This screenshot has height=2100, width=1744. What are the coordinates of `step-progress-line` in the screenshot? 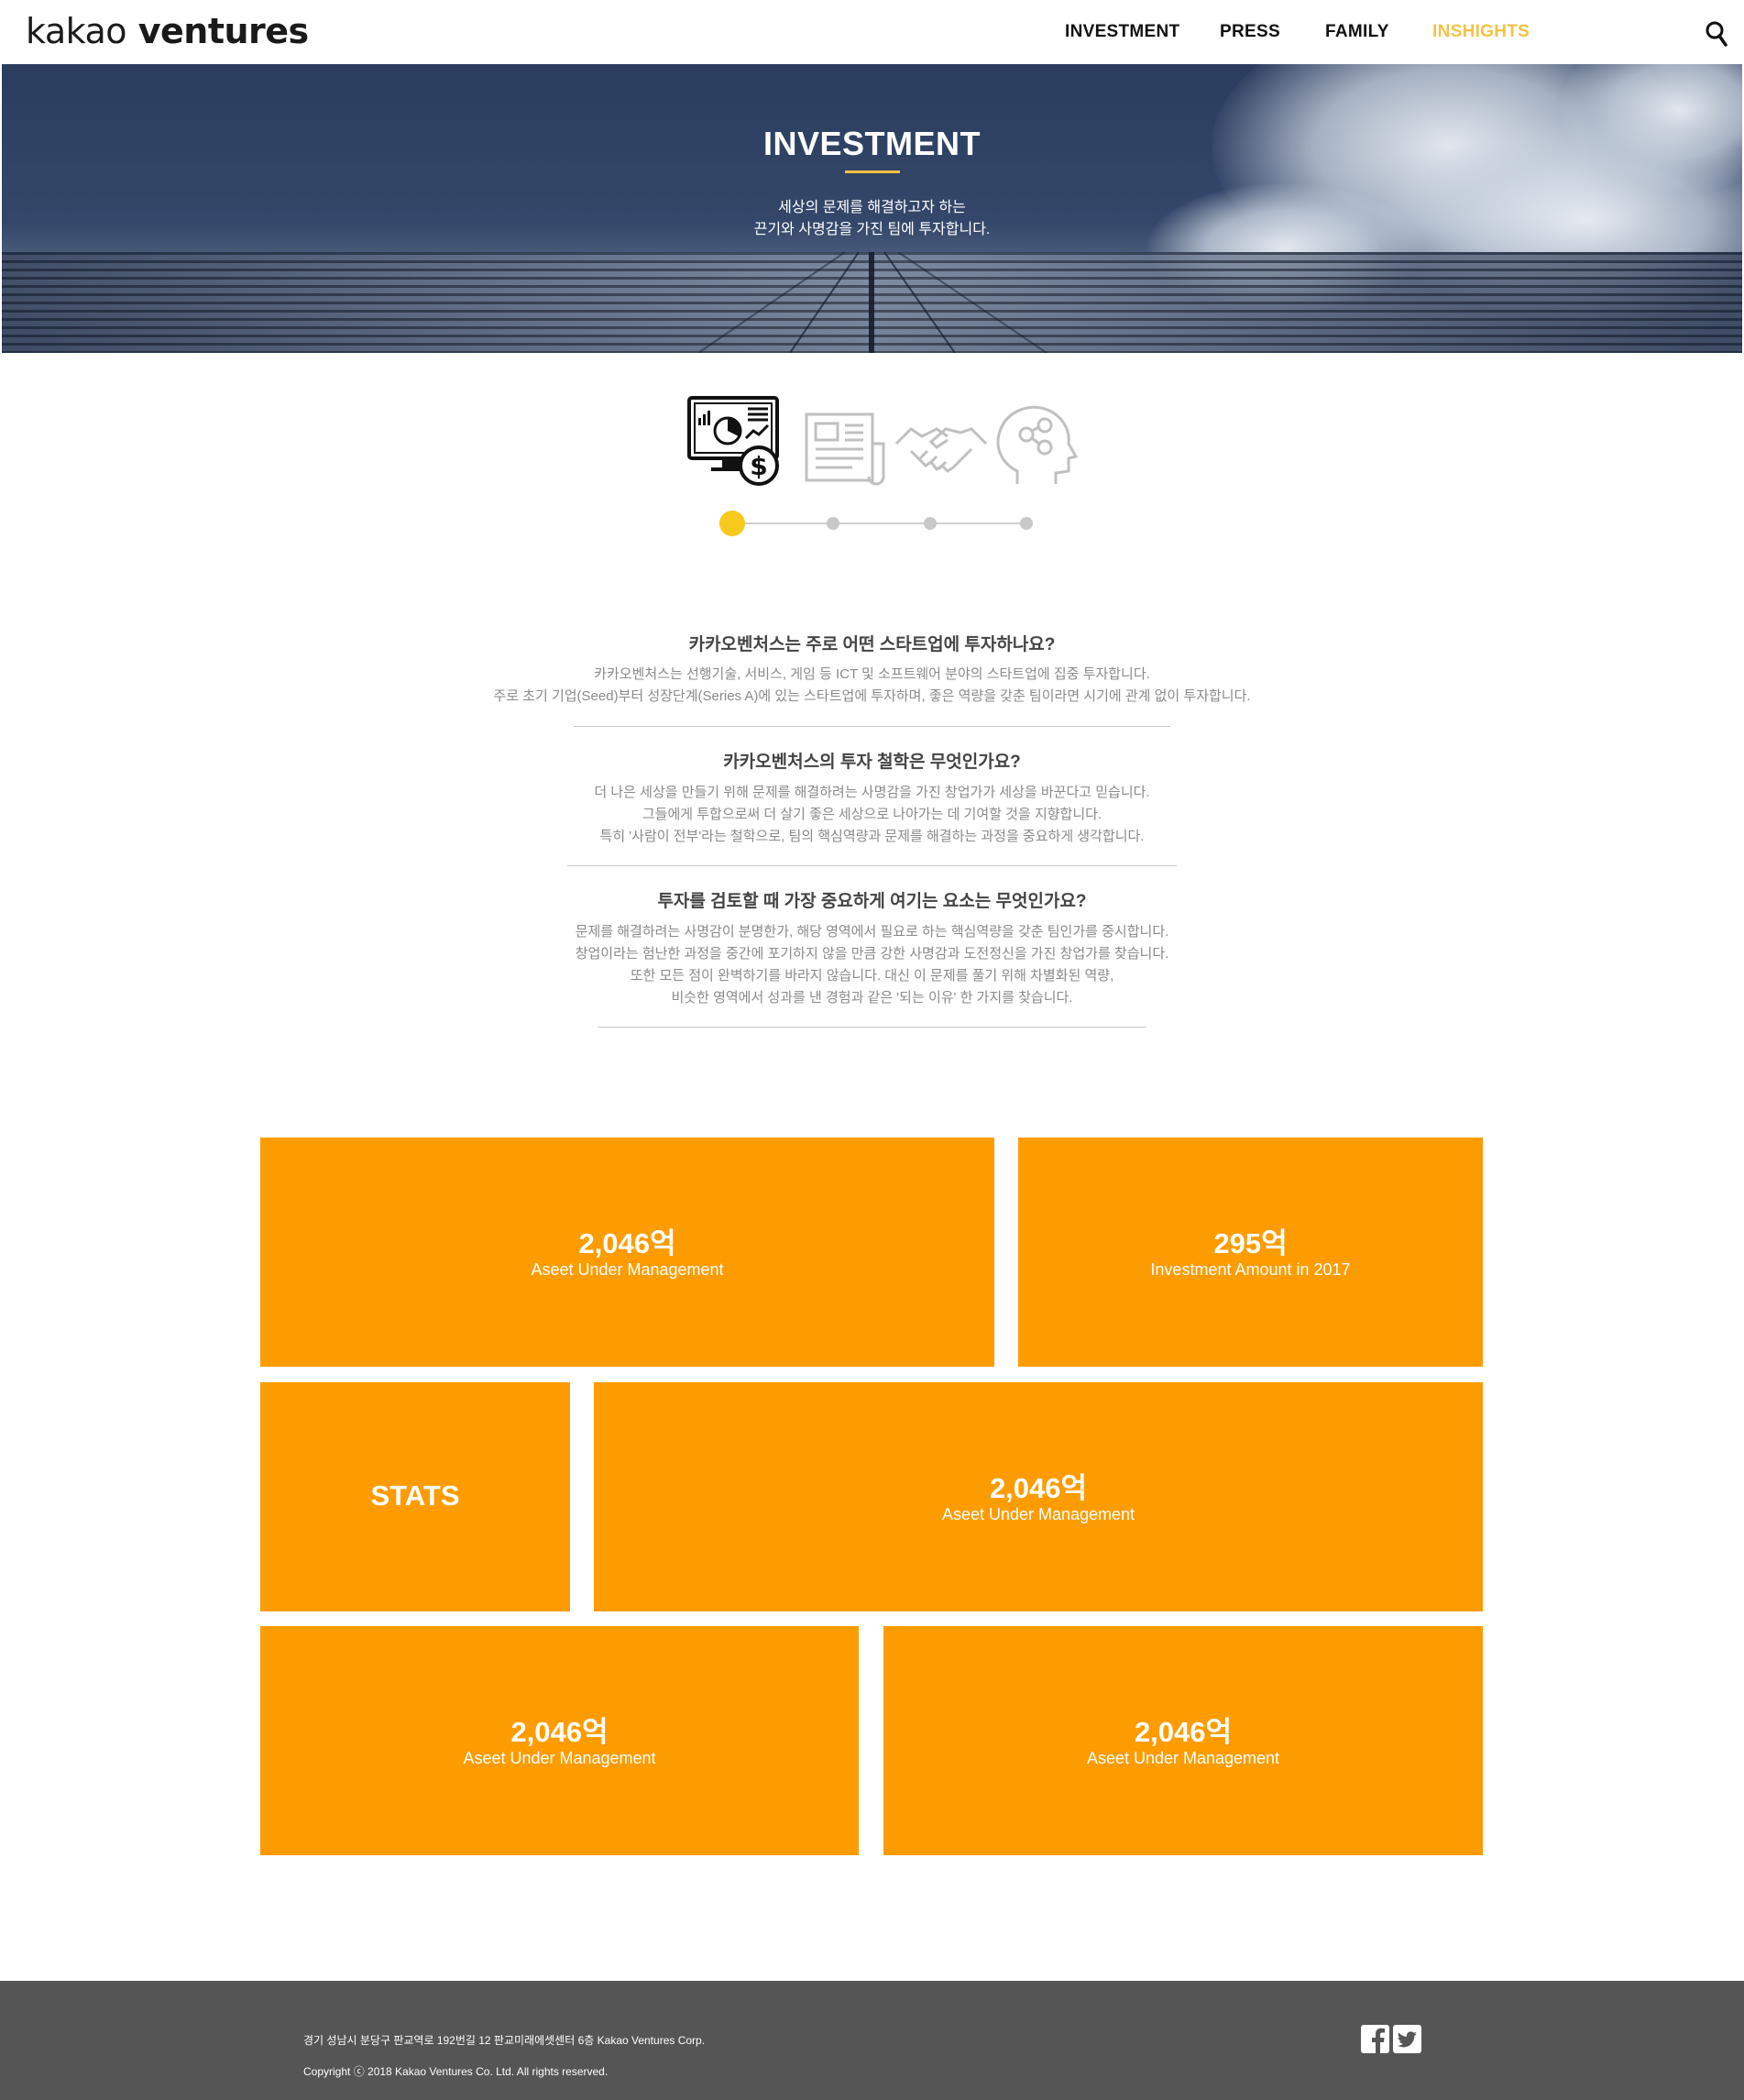 It's located at (880, 523).